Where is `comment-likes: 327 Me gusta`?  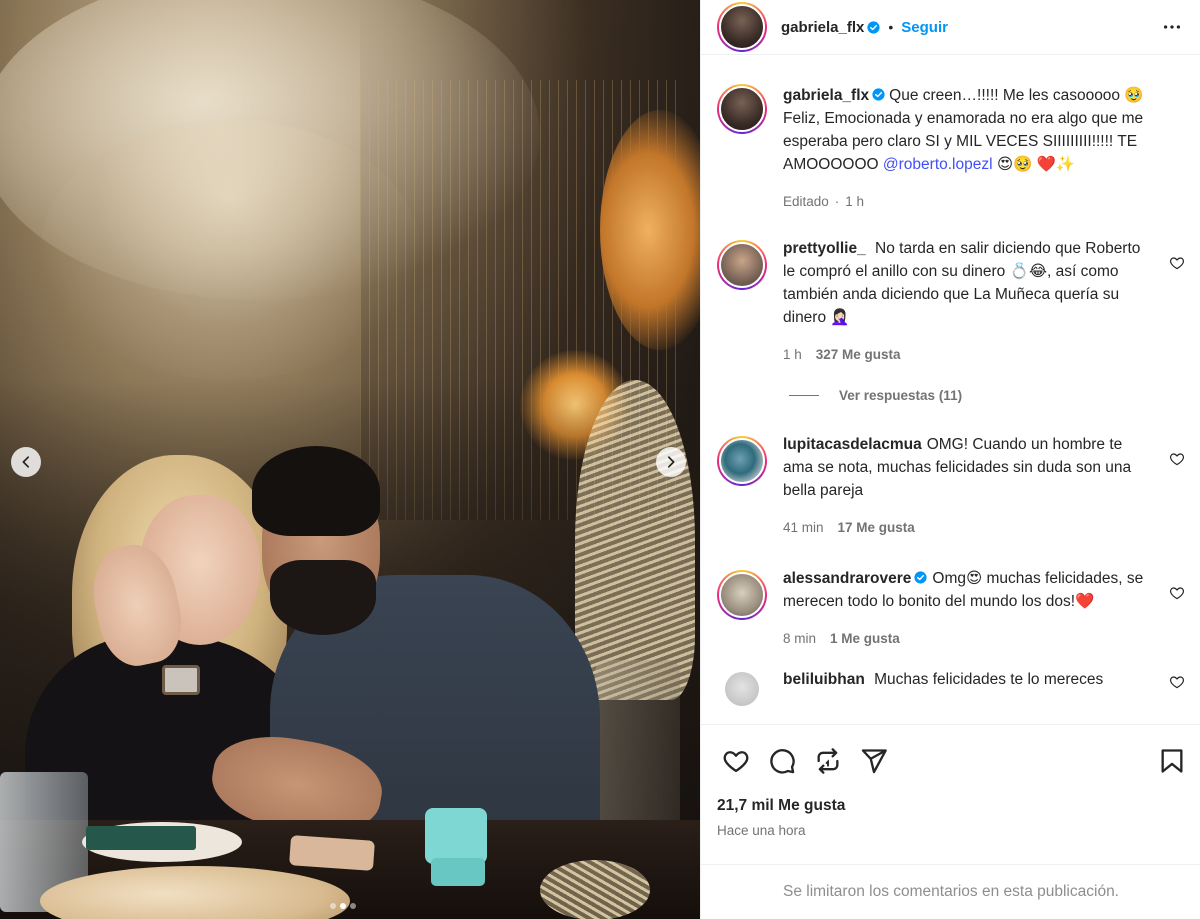
comment-likes: 327 Me gusta is located at coordinates (858, 354).